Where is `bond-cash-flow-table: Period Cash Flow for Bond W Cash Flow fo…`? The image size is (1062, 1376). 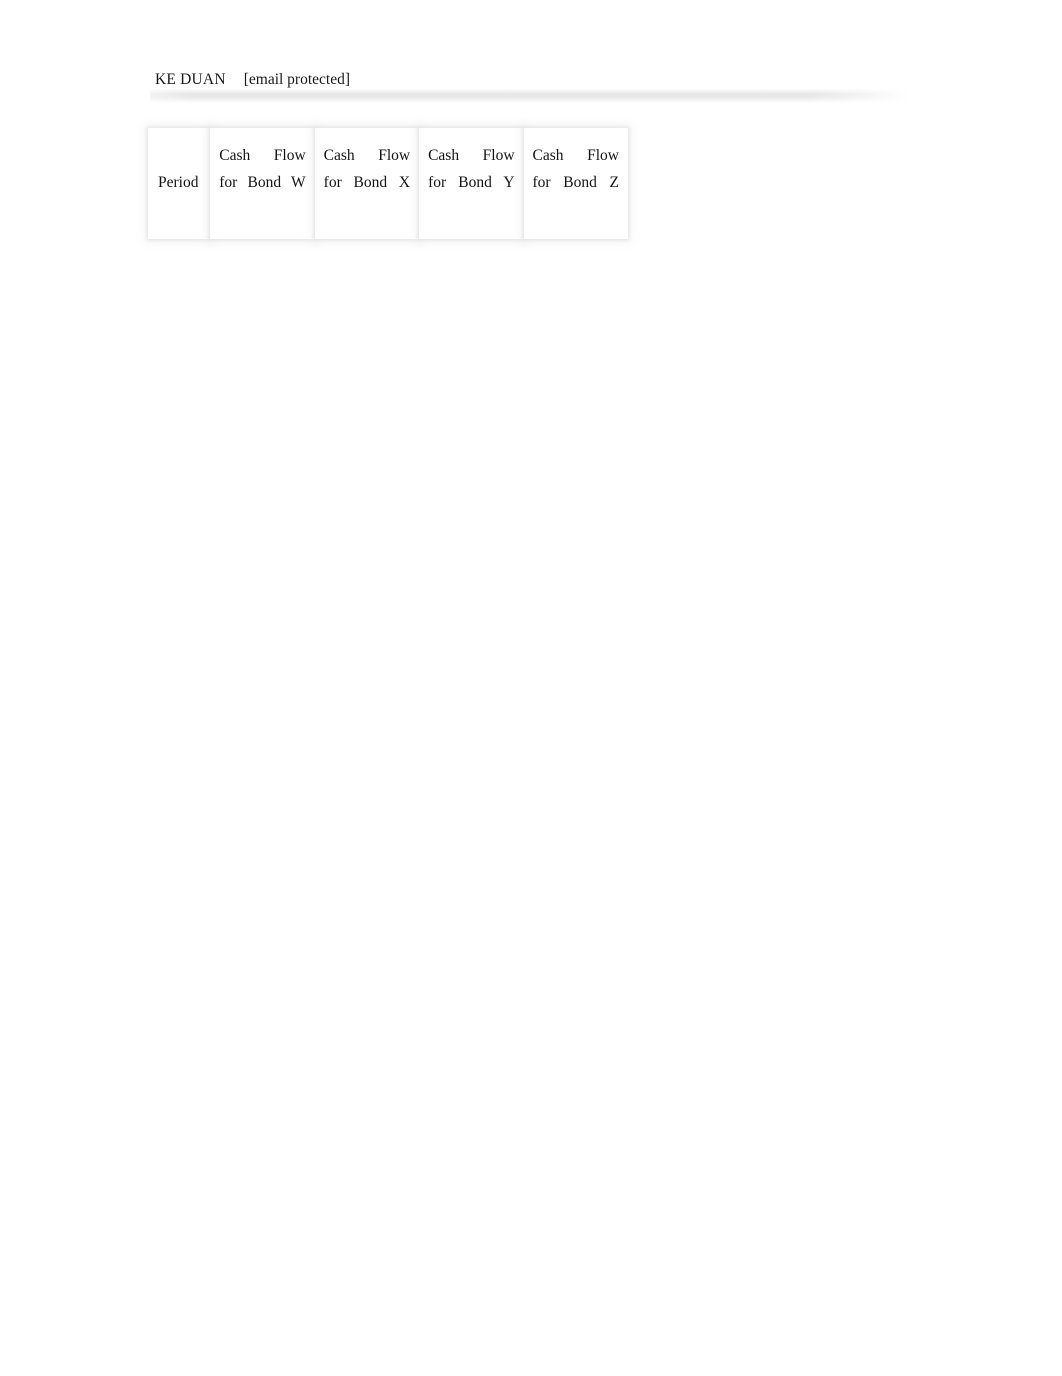 bond-cash-flow-table: Period Cash Flow for Bond W Cash Flow fo… is located at coordinates (388, 183).